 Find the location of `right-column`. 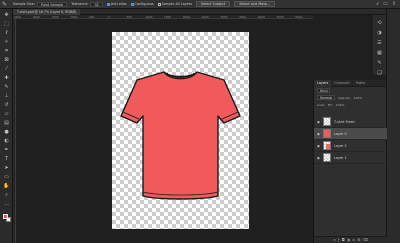

right-column is located at coordinates (393, 126).